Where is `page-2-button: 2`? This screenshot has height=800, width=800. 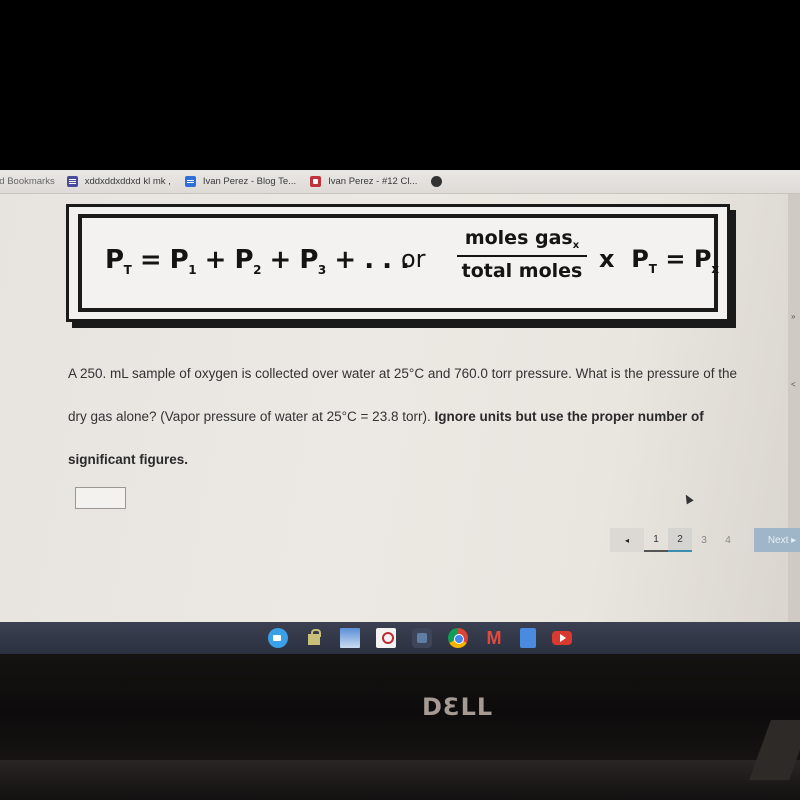
page-2-button: 2 is located at coordinates (680, 540).